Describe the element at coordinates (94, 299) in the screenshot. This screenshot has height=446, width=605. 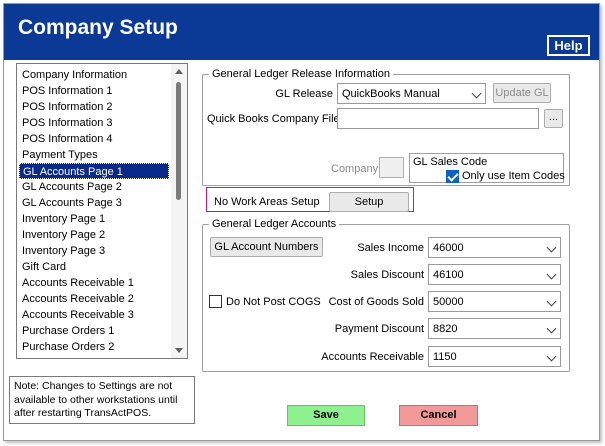
I see `list-item: Accounts Receivable 2` at that location.